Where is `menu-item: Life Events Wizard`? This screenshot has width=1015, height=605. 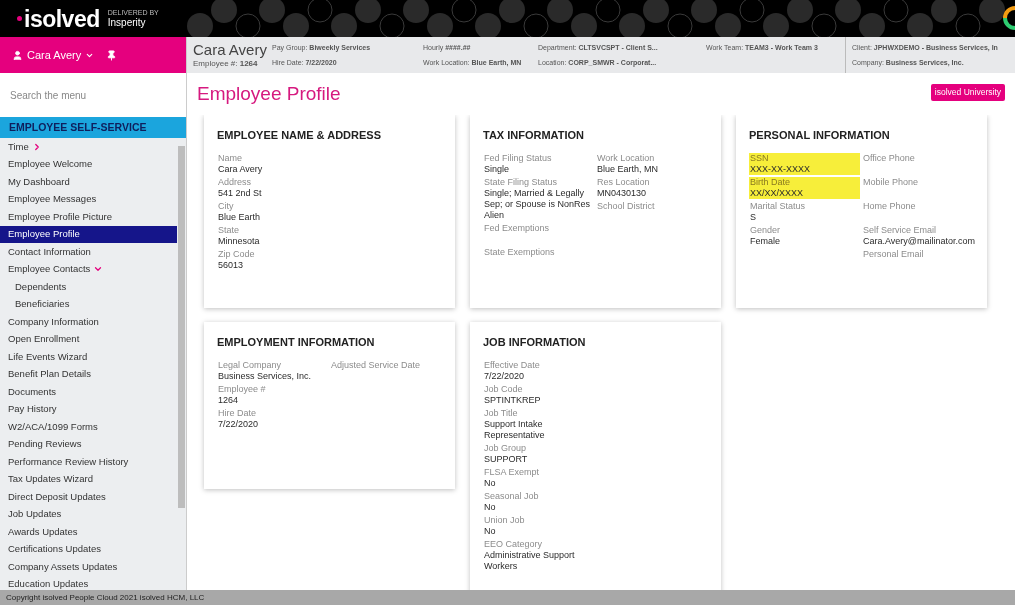 menu-item: Life Events Wizard is located at coordinates (88, 357).